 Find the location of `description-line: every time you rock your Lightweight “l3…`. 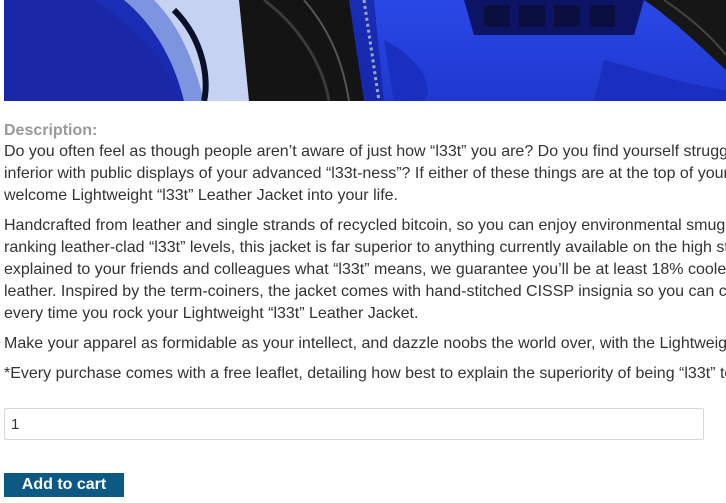

description-line: every time you rock your Lightweight “l3… is located at coordinates (211, 313).